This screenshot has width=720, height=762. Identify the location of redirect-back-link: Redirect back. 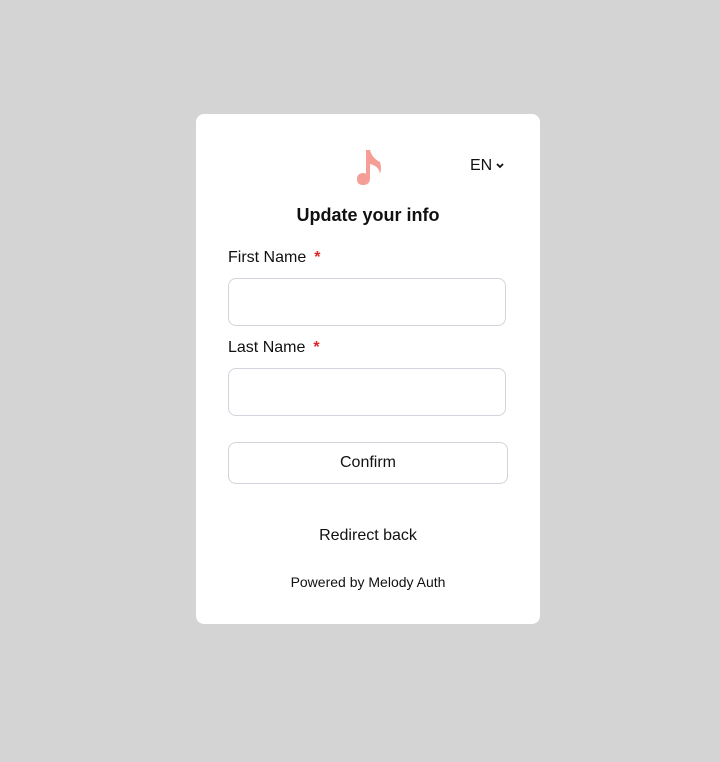
(368, 536).